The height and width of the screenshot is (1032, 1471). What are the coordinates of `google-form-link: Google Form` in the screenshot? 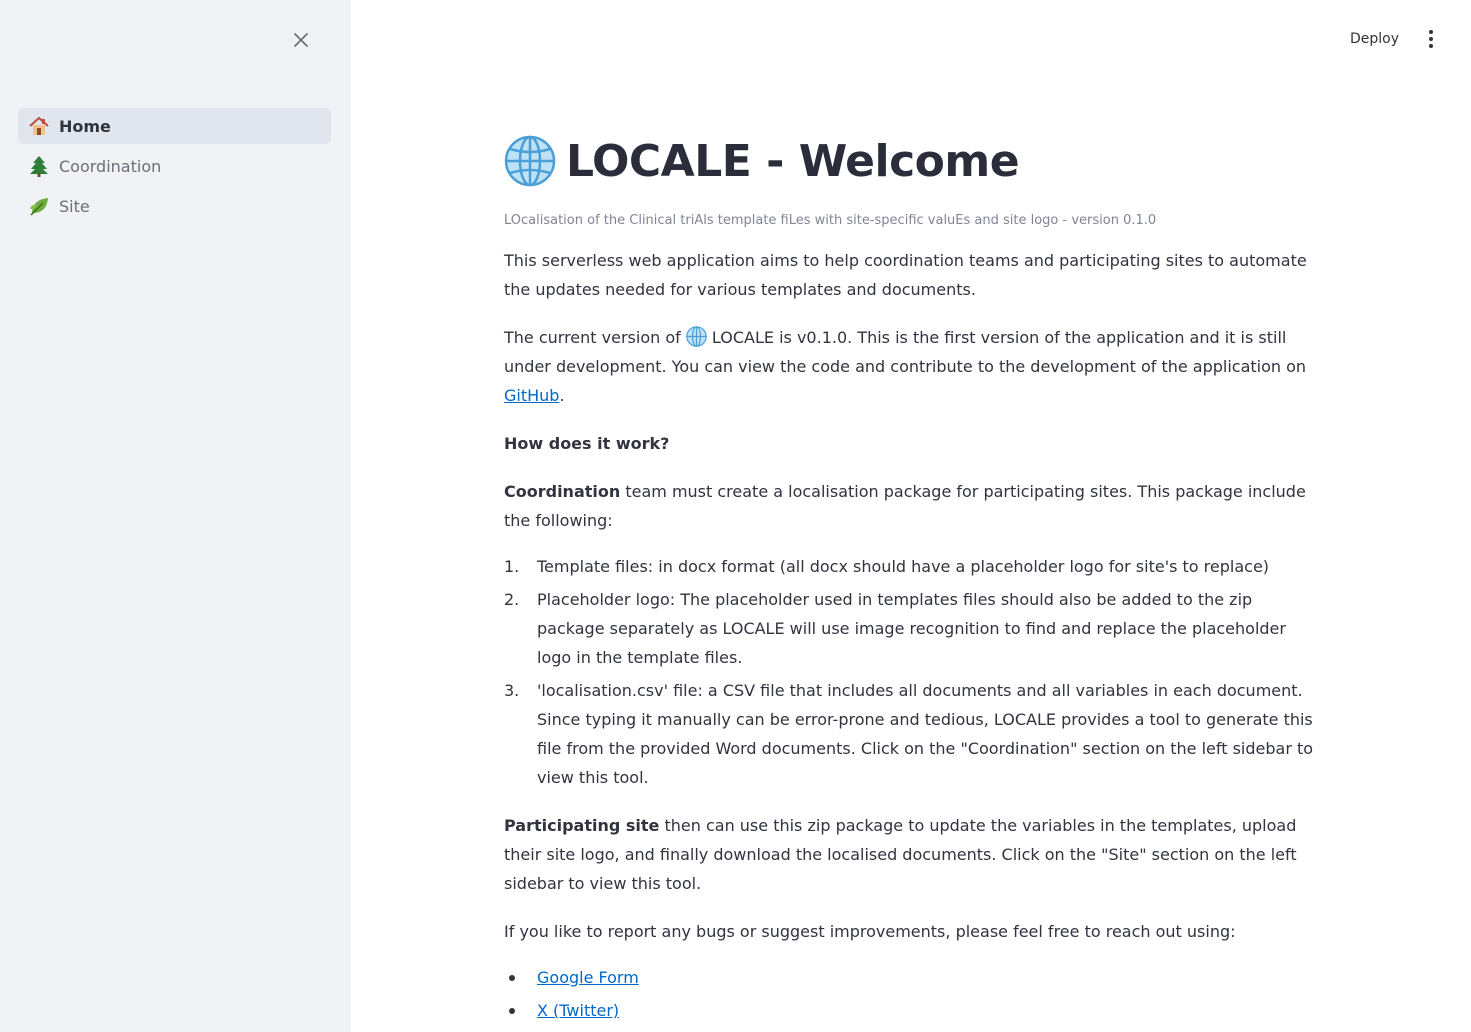 It's located at (588, 977).